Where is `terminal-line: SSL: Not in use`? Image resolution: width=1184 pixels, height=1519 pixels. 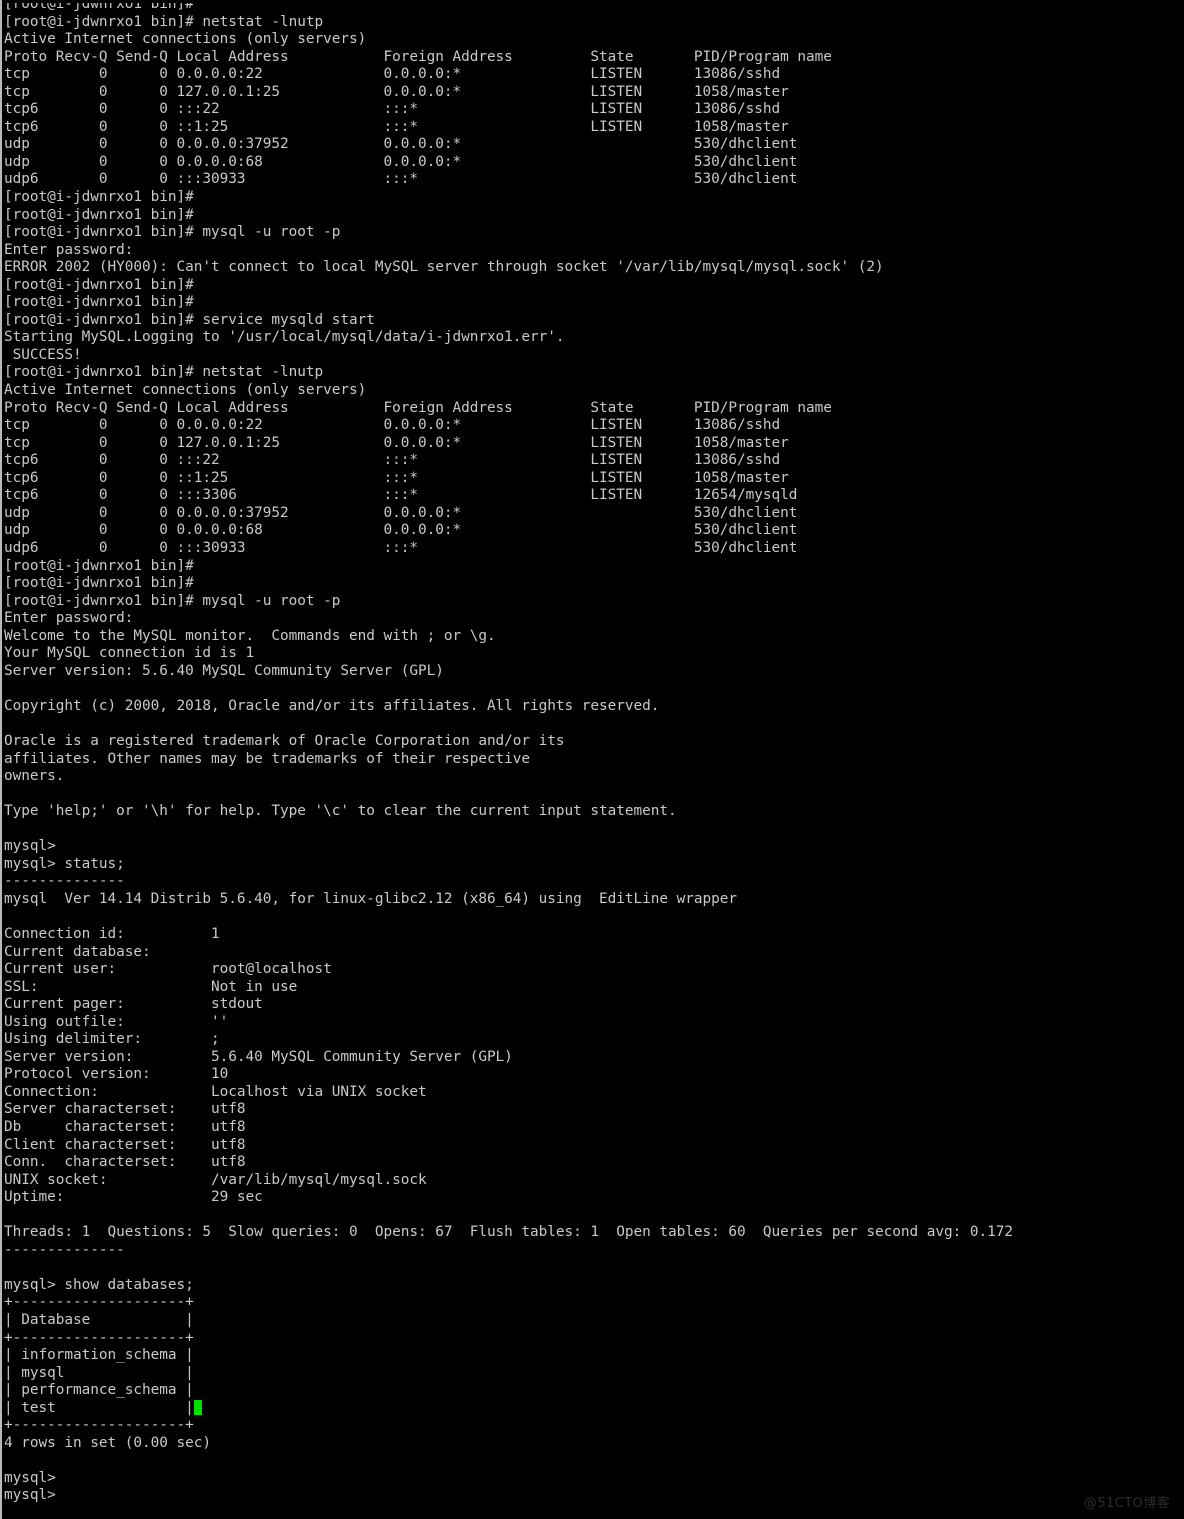 terminal-line: SSL: Not in use is located at coordinates (151, 986).